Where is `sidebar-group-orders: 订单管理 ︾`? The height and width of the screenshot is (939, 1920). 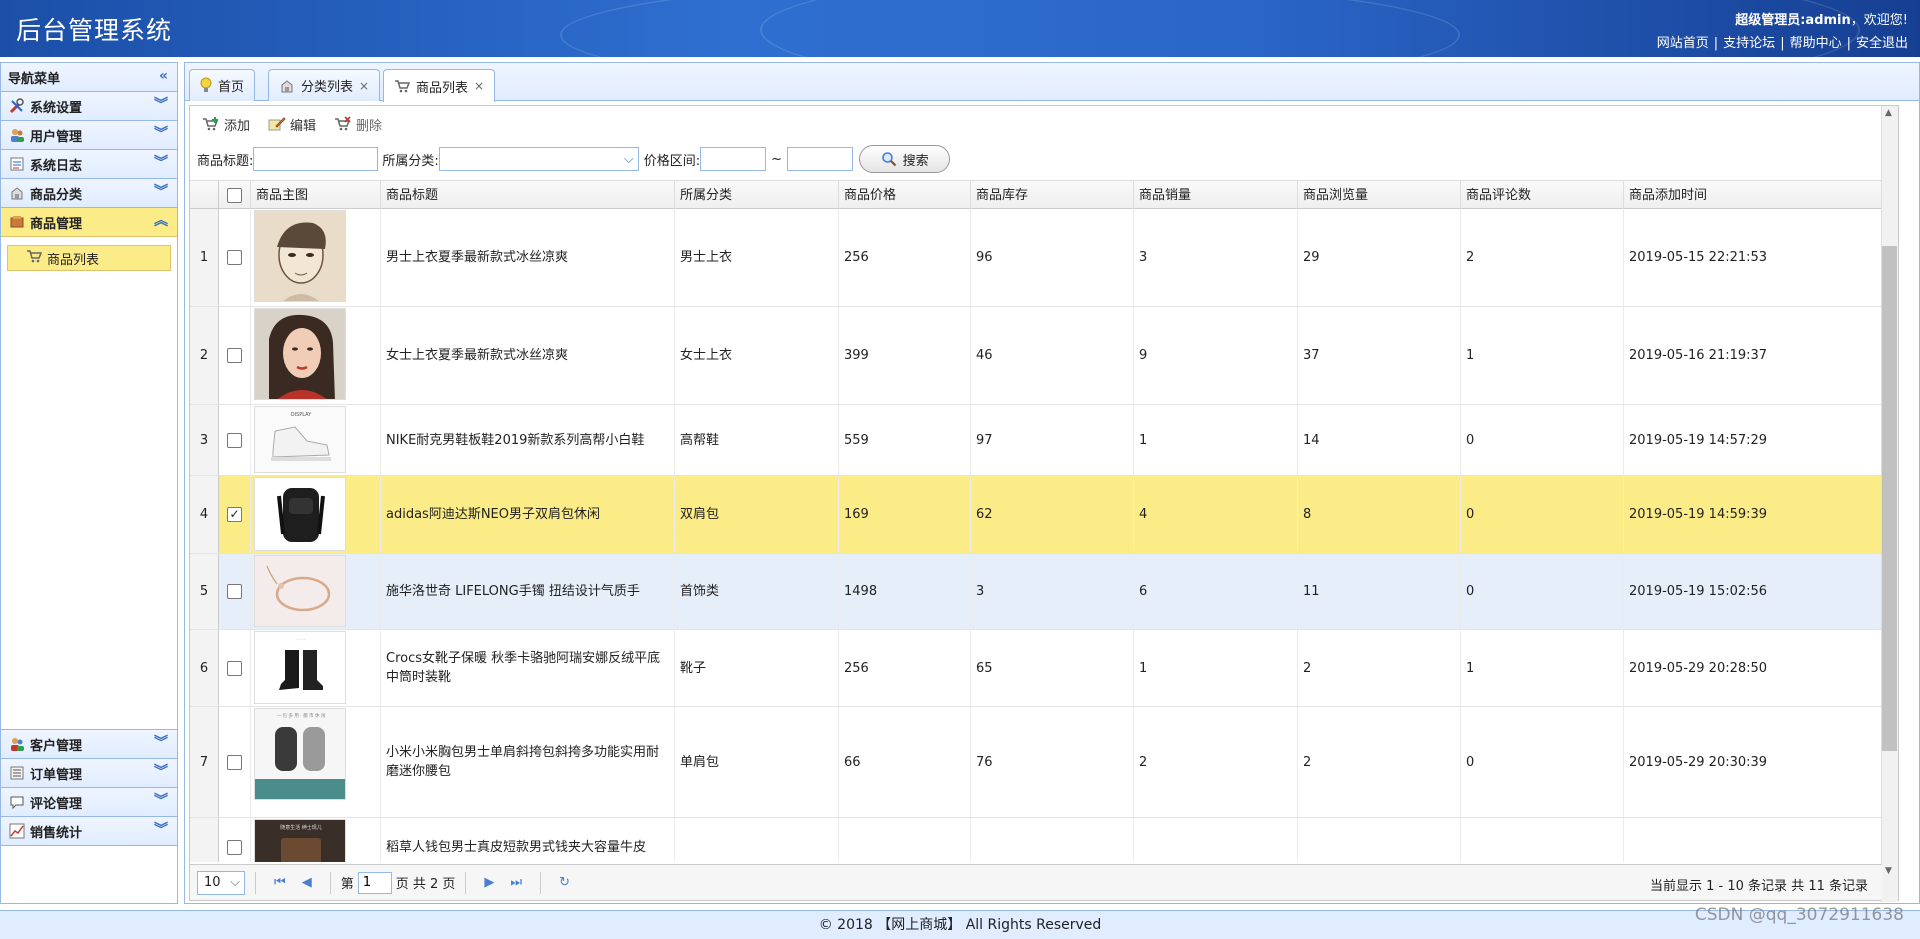
sidebar-group-orders: 订单管理 ︾ is located at coordinates (89, 773).